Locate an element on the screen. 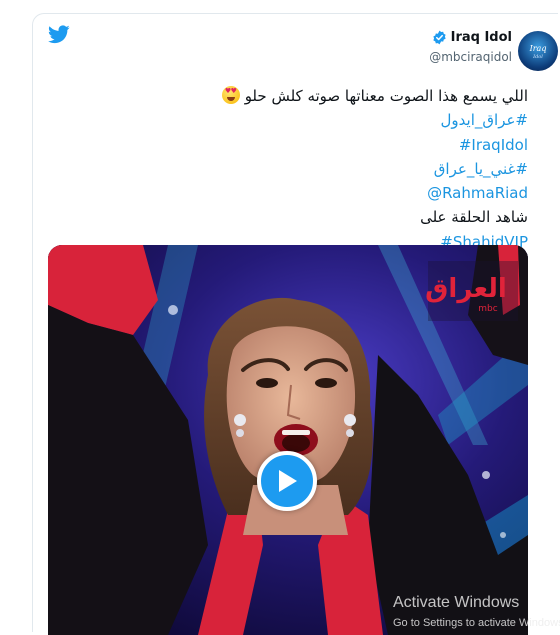  author-name-row: Iraq Idol is located at coordinates (472, 37).